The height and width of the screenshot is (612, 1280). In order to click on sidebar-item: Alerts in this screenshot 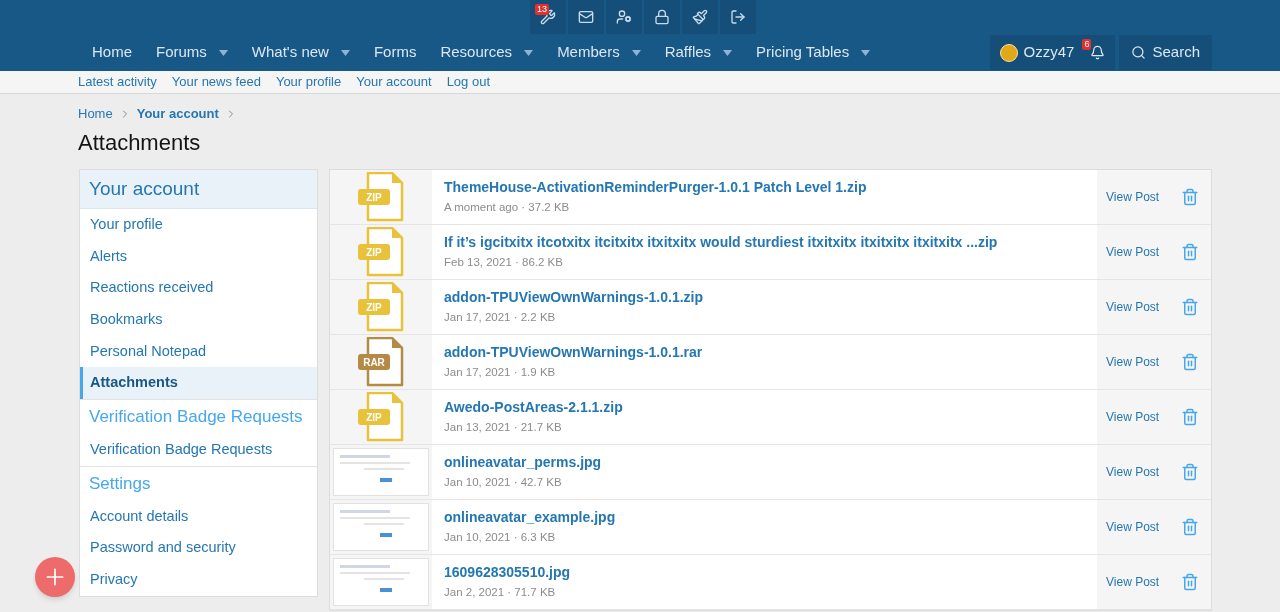, I will do `click(198, 256)`.